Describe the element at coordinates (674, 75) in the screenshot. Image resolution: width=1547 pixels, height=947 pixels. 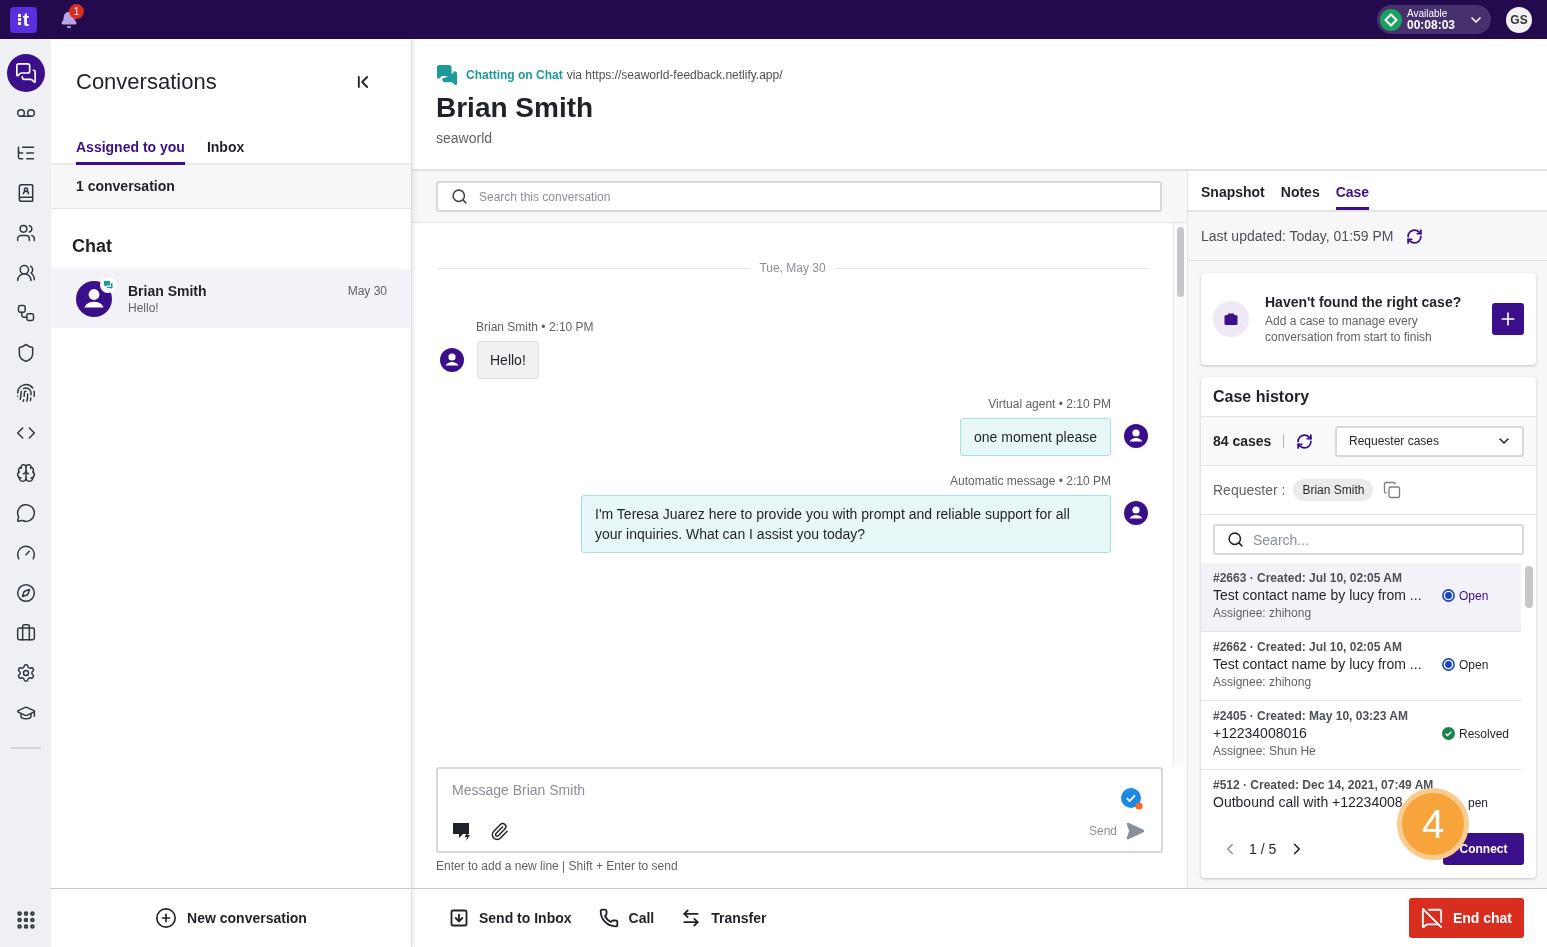
I see `channel-source: via https://seaworld-feedback.netlify.app/` at that location.